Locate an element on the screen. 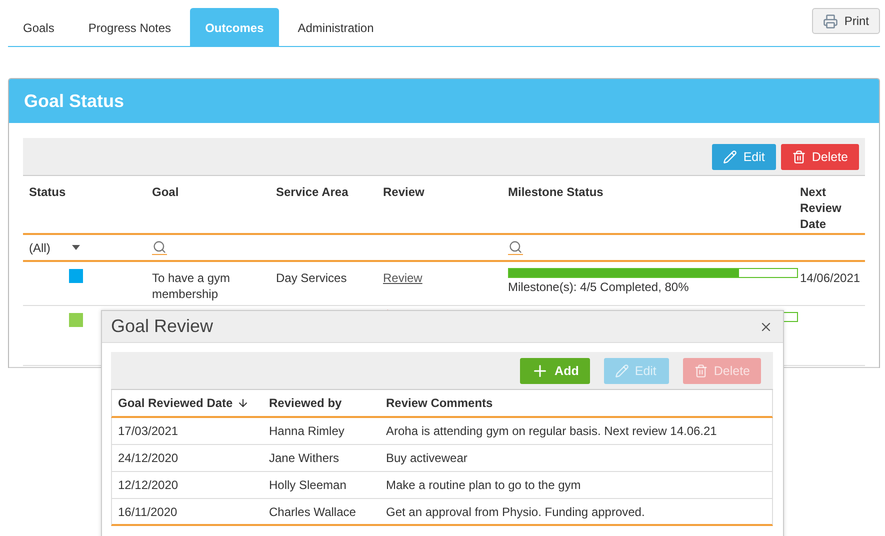 The height and width of the screenshot is (536, 885). column-header: Milestone Status is located at coordinates (648, 208).